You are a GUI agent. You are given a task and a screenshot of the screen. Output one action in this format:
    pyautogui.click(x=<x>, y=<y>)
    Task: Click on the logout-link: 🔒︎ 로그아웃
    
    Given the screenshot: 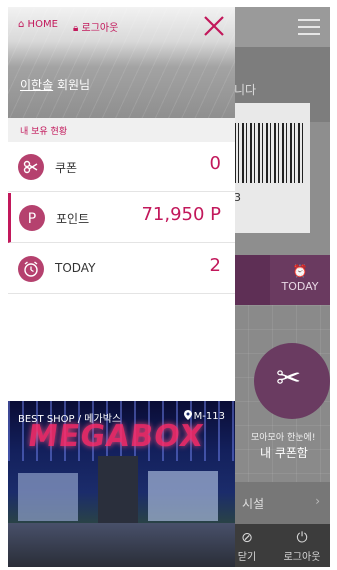 What is the action you would take?
    pyautogui.click(x=95, y=26)
    